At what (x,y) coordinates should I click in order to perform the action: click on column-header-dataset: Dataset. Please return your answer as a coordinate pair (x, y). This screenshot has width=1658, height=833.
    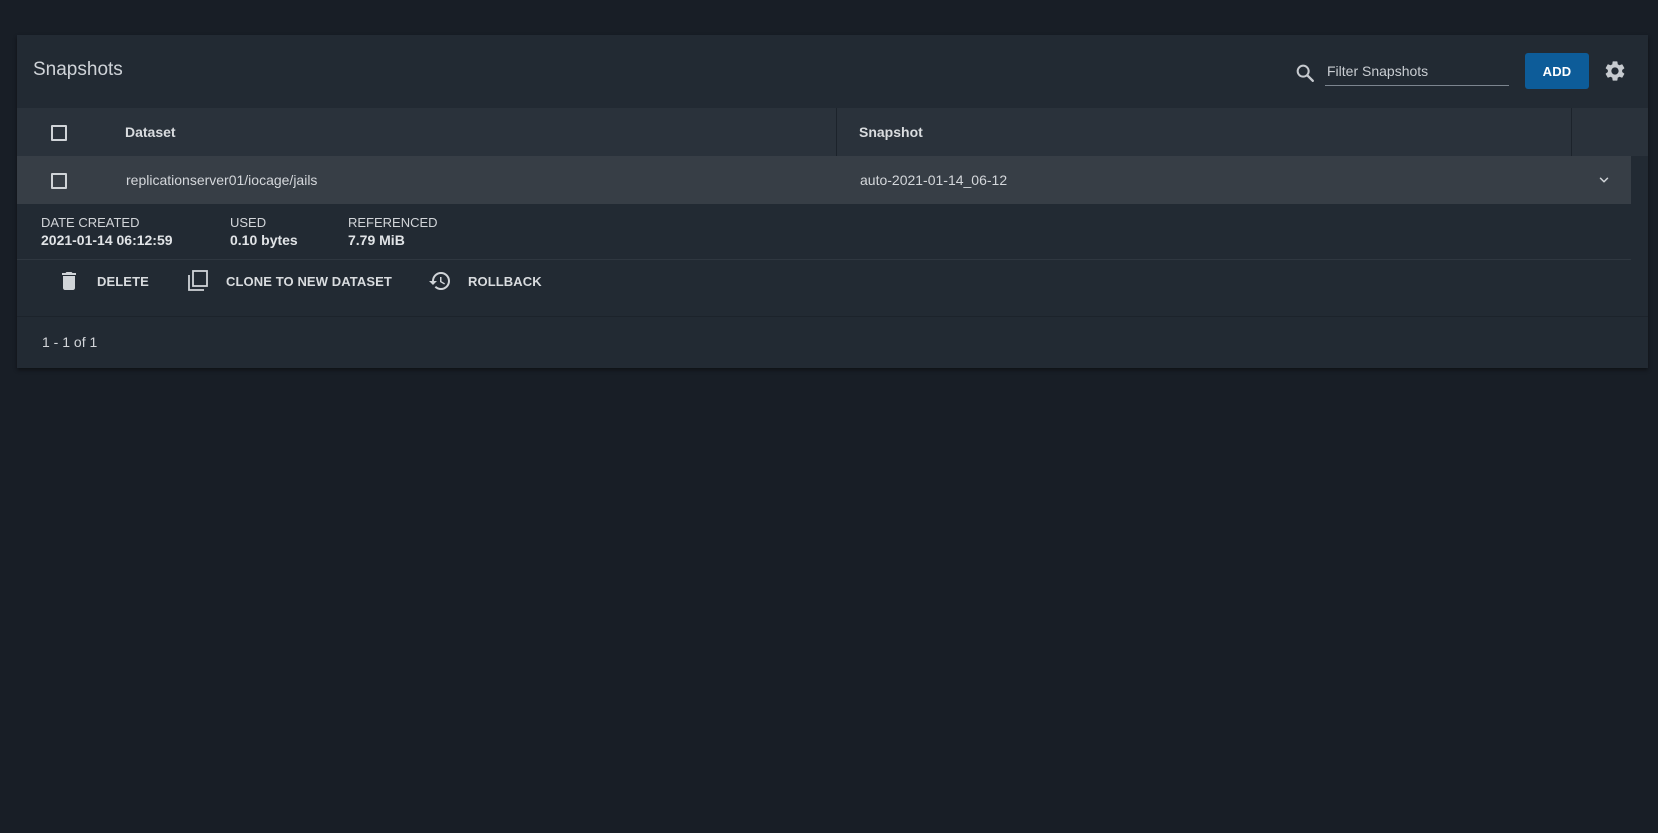
    Looking at the image, I should click on (150, 132).